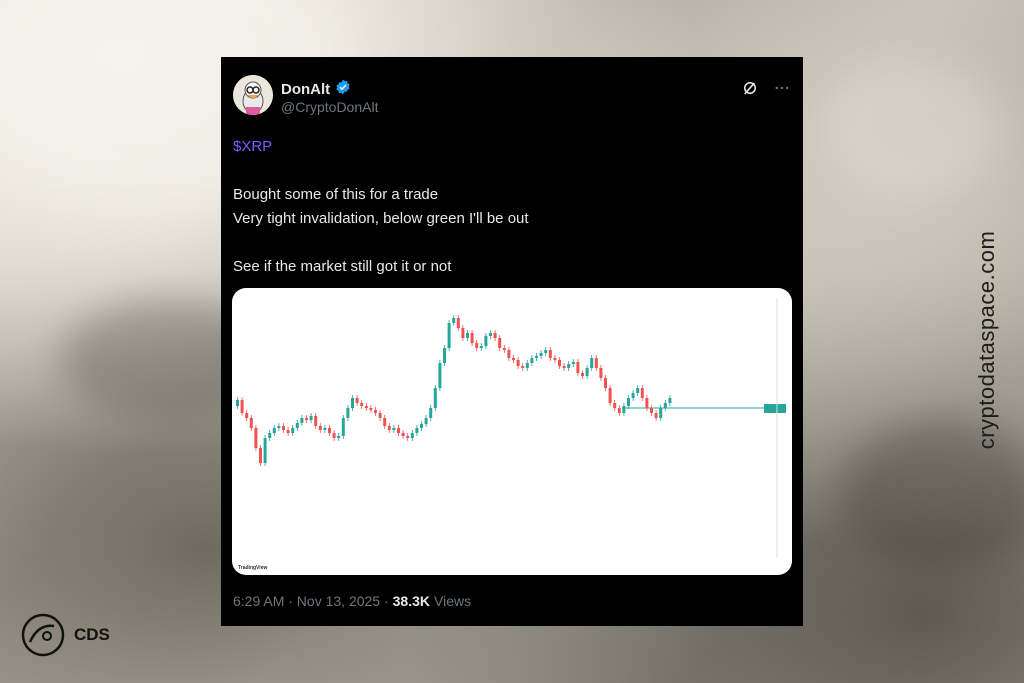  Describe the element at coordinates (329, 107) in the screenshot. I see `handle: @CryptoDonAlt` at that location.